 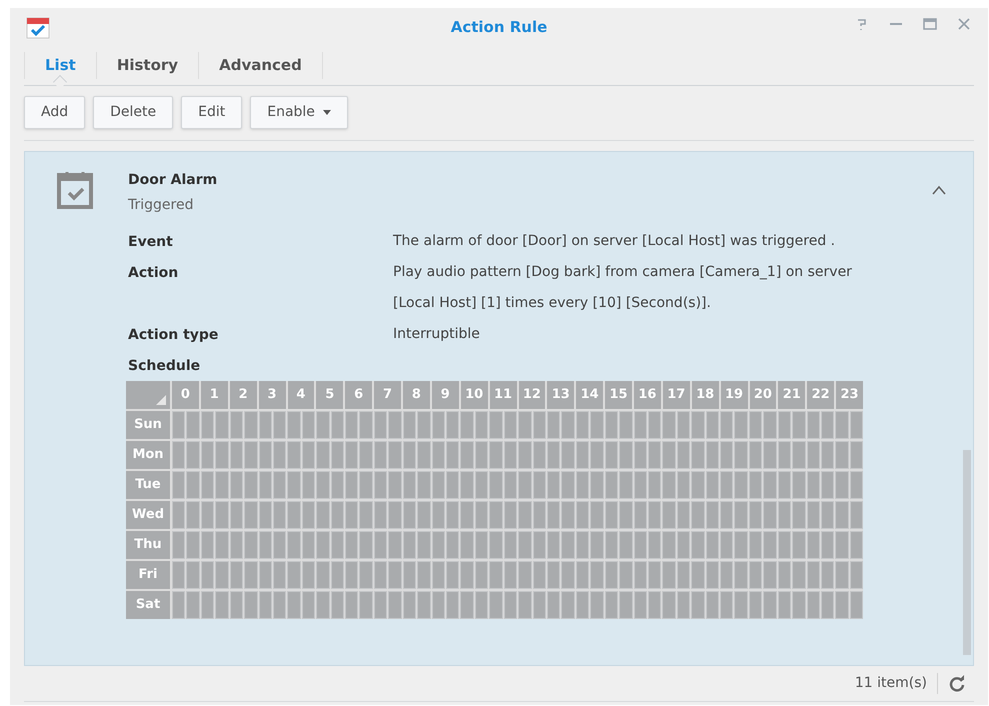 What do you see at coordinates (261, 65) in the screenshot?
I see `tab: Advanced` at bounding box center [261, 65].